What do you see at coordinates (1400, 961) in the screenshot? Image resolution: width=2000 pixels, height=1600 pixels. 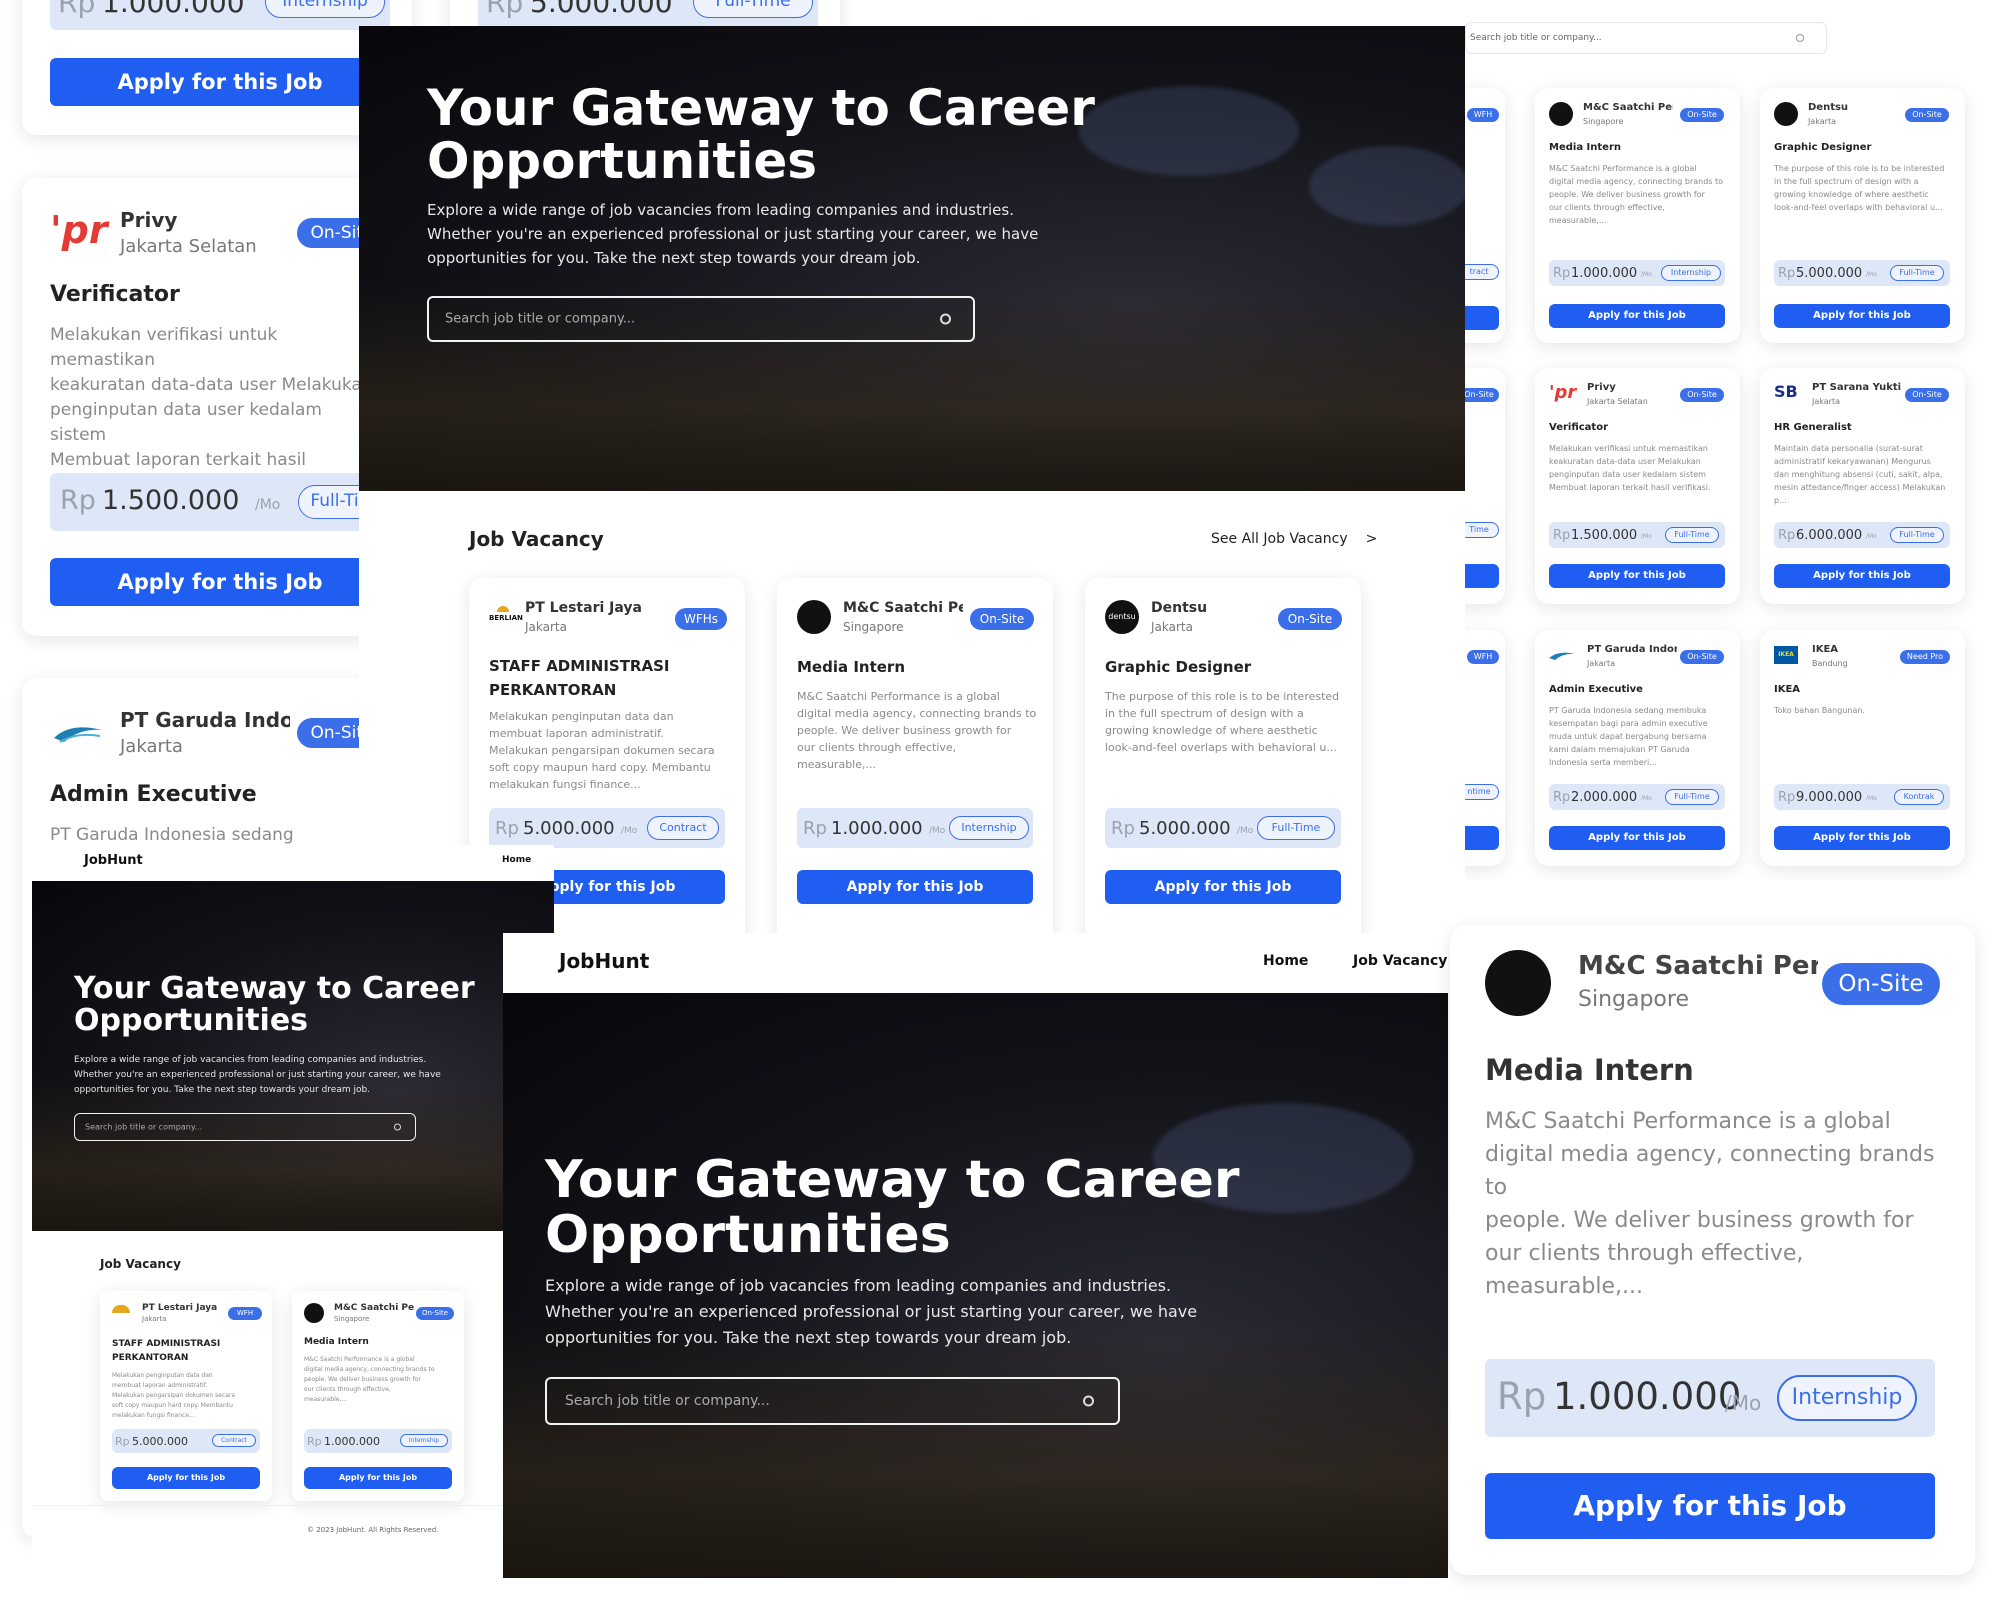 I see `nav-job-vacancy: Job Vacancy` at bounding box center [1400, 961].